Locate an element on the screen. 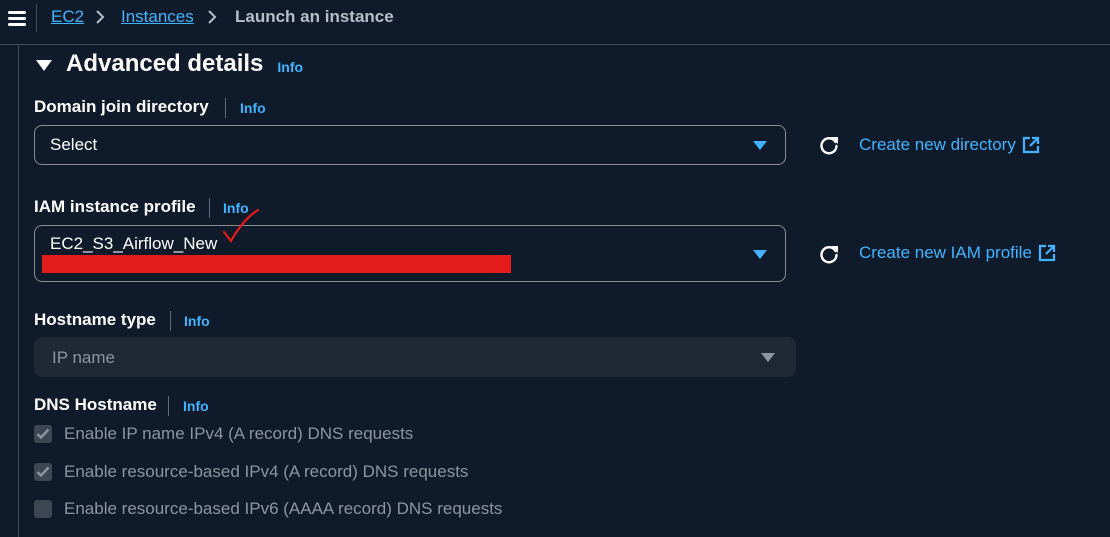 The image size is (1110, 537). create-directory-link: Create new directory is located at coordinates (949, 145).